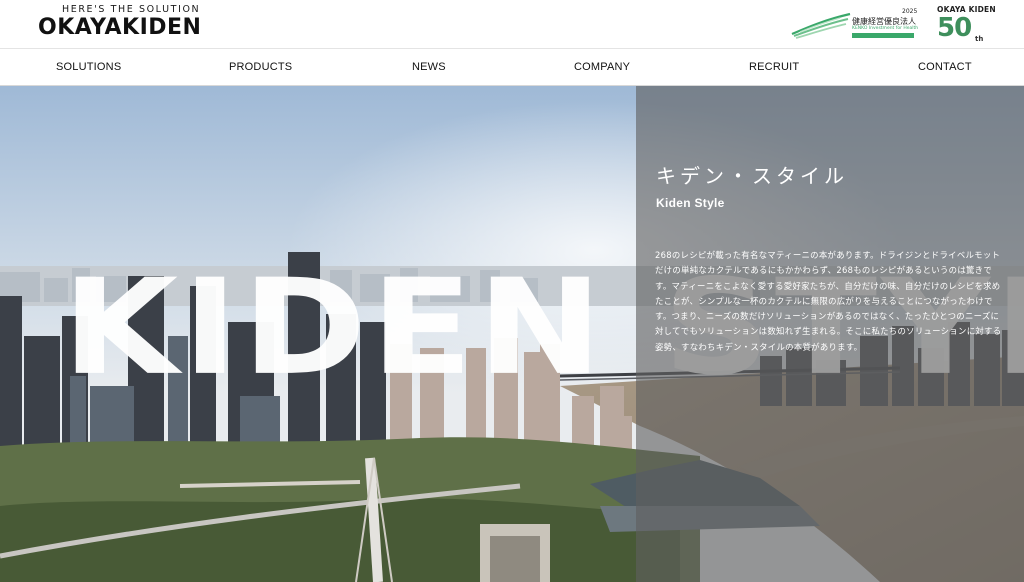  What do you see at coordinates (88, 67) in the screenshot?
I see `nav-solutions: SOLUTIONS` at bounding box center [88, 67].